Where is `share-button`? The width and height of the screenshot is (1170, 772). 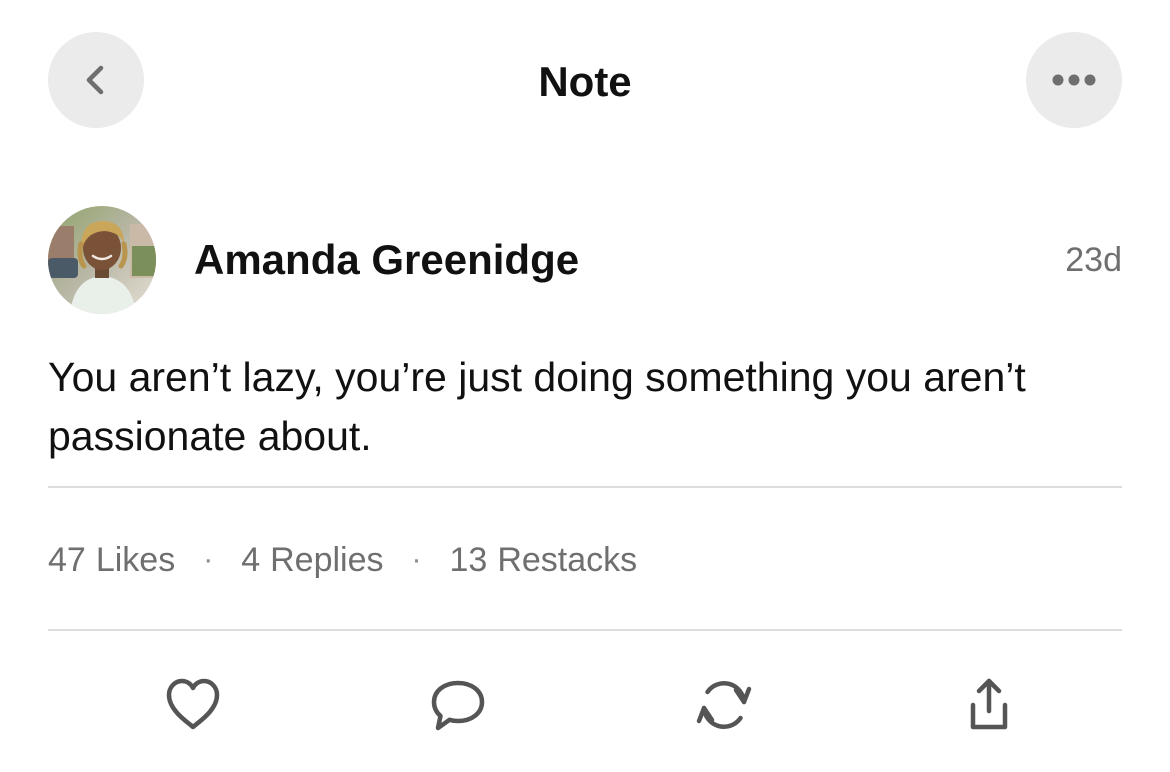
share-button is located at coordinates (989, 705).